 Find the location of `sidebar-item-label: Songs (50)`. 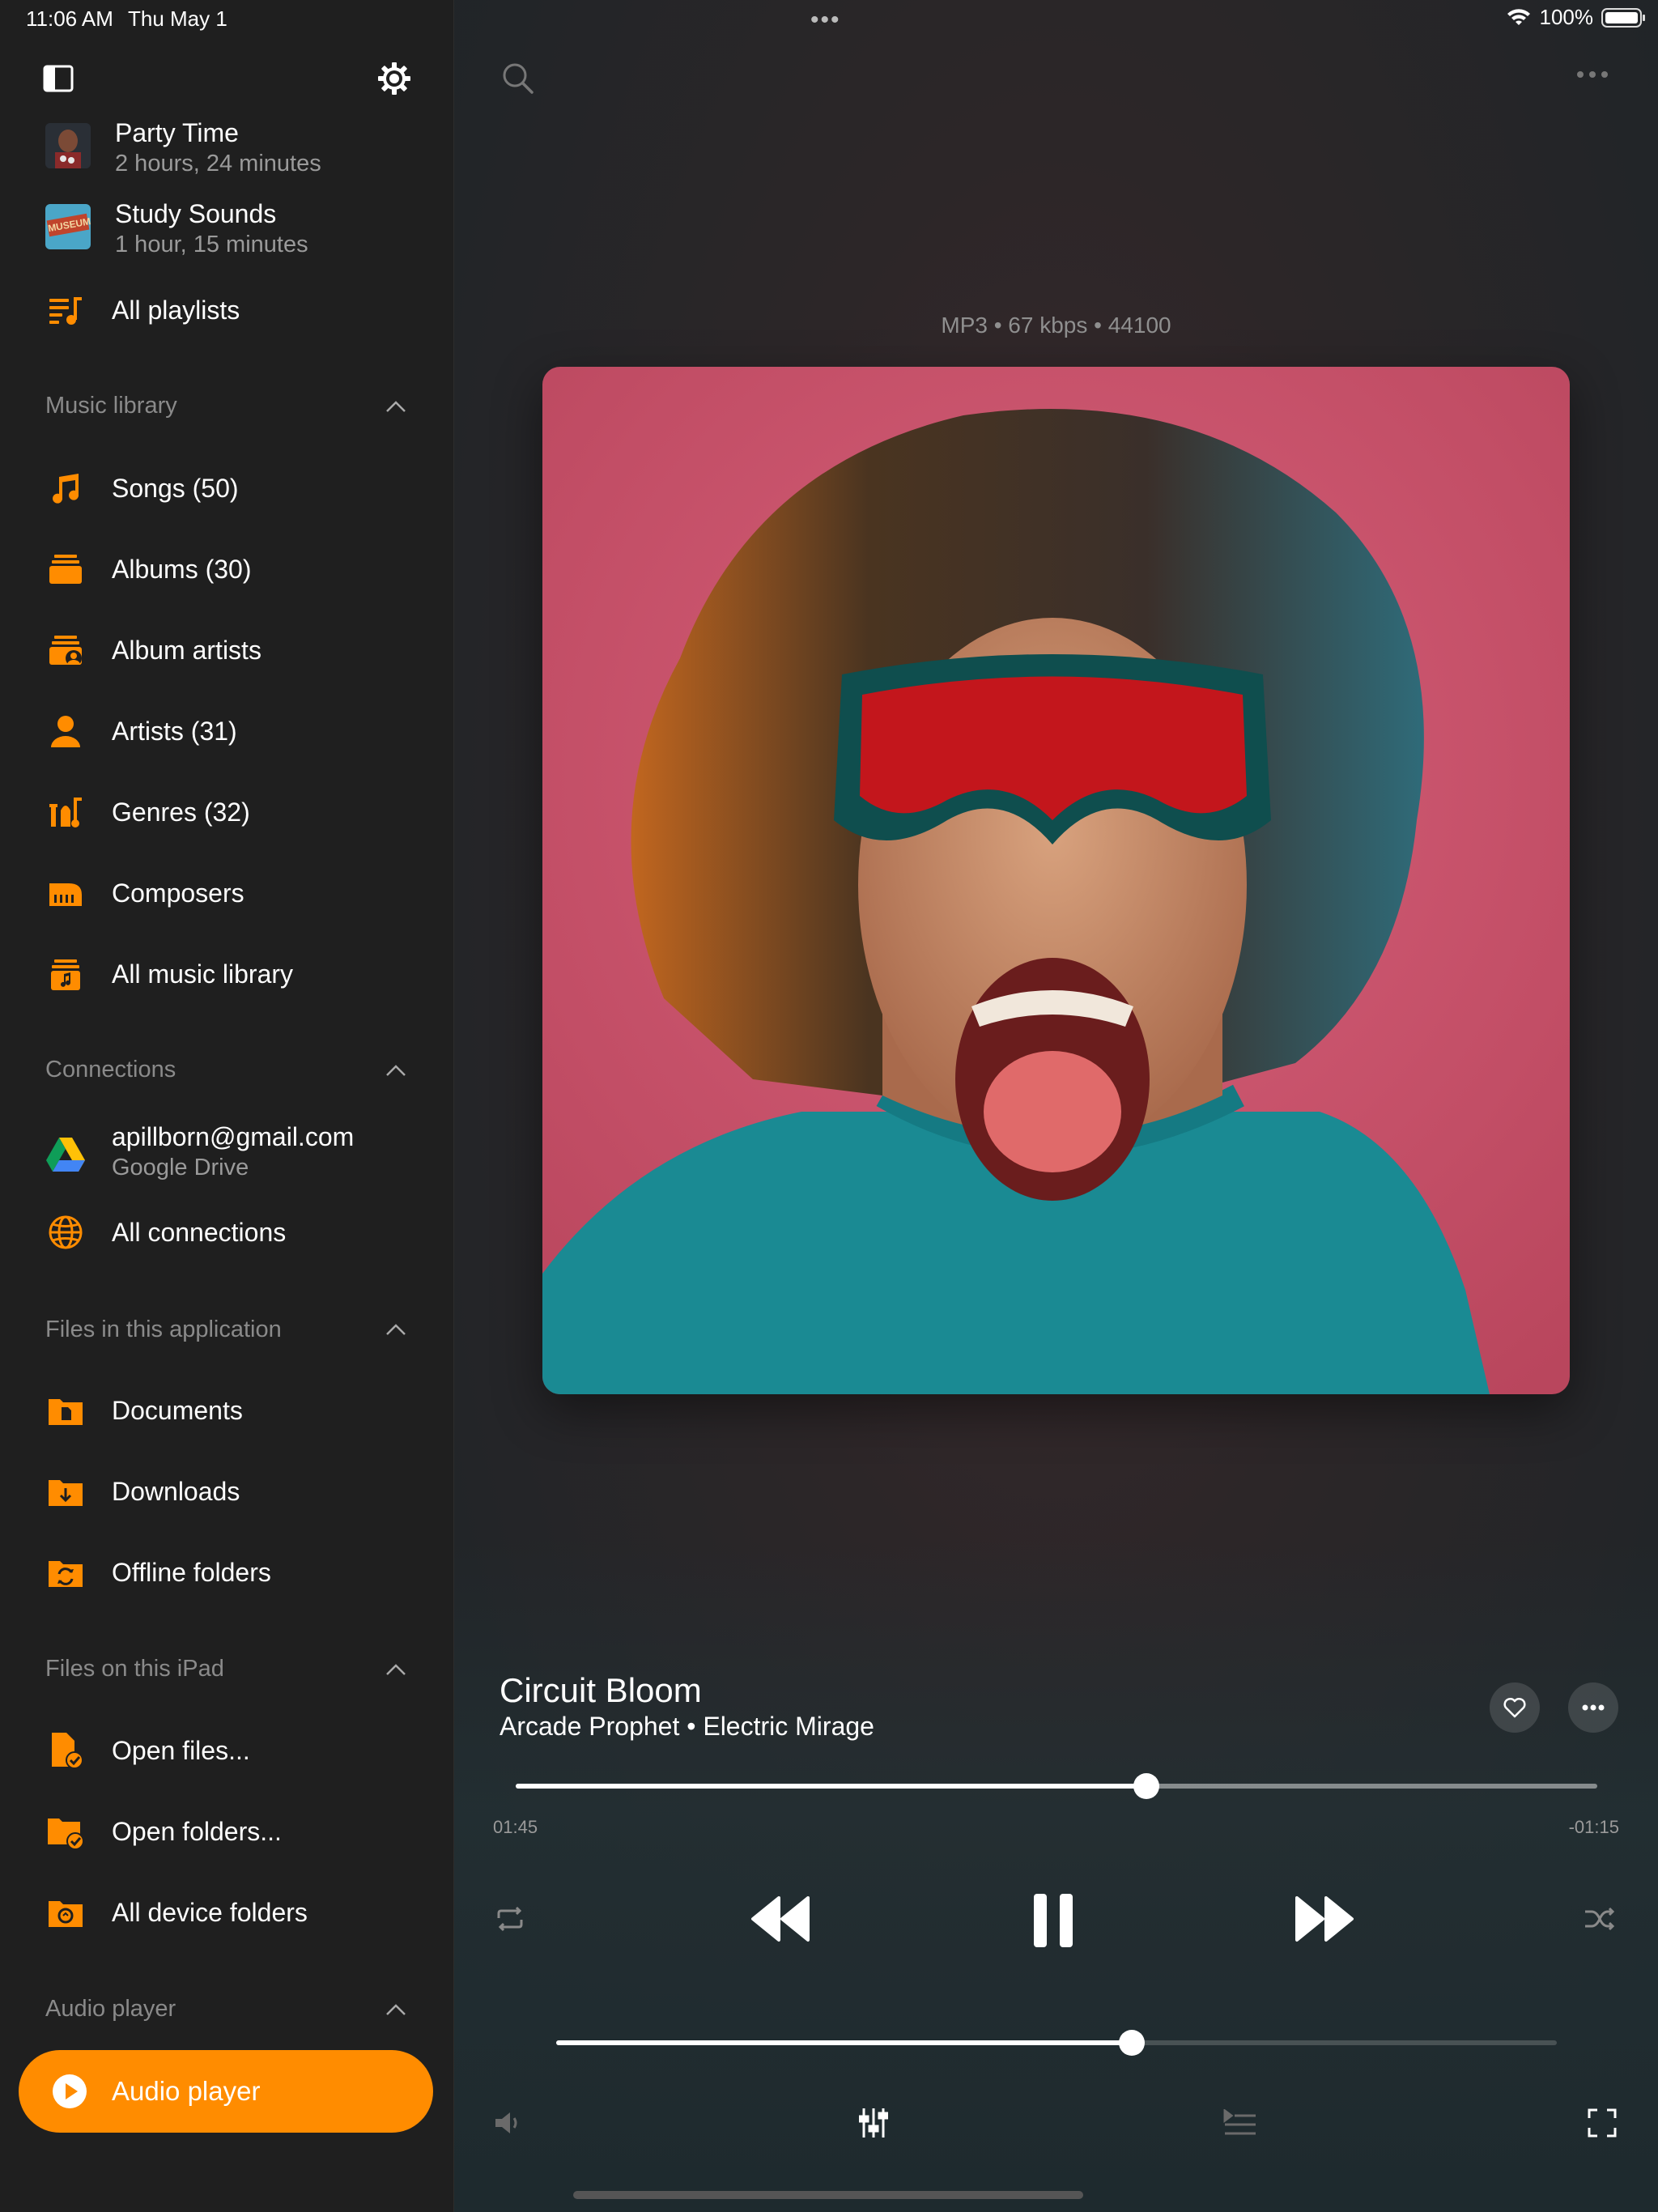

sidebar-item-label: Songs (50) is located at coordinates (175, 488).